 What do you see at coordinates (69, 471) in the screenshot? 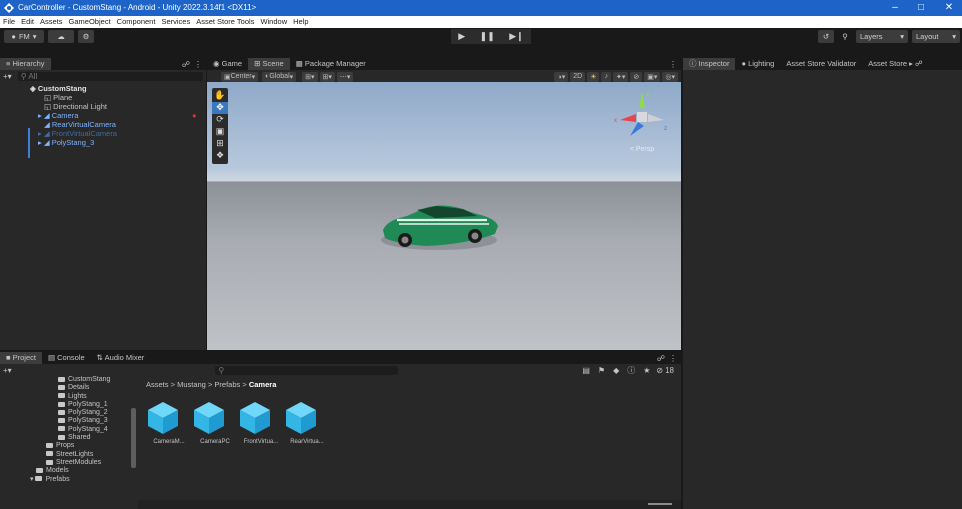
I see `folder-item: Models` at bounding box center [69, 471].